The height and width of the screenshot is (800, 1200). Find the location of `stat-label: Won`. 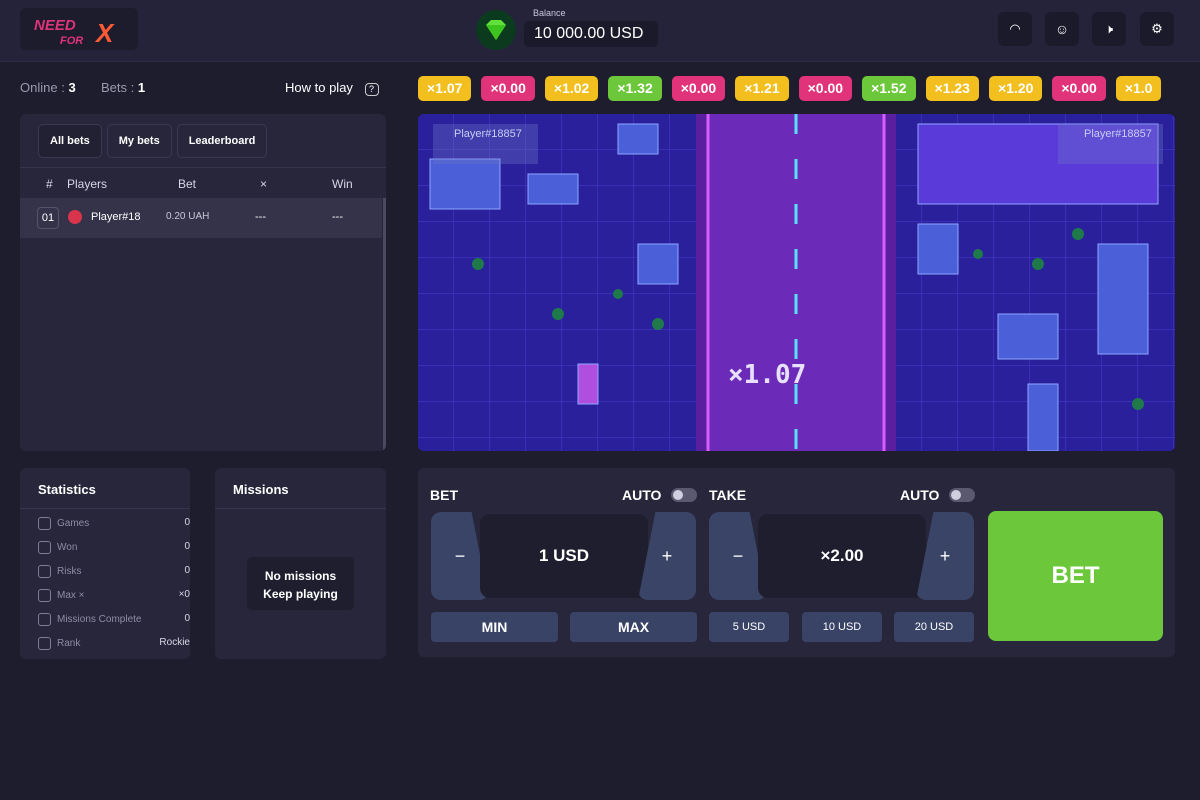

stat-label: Won is located at coordinates (67, 548).